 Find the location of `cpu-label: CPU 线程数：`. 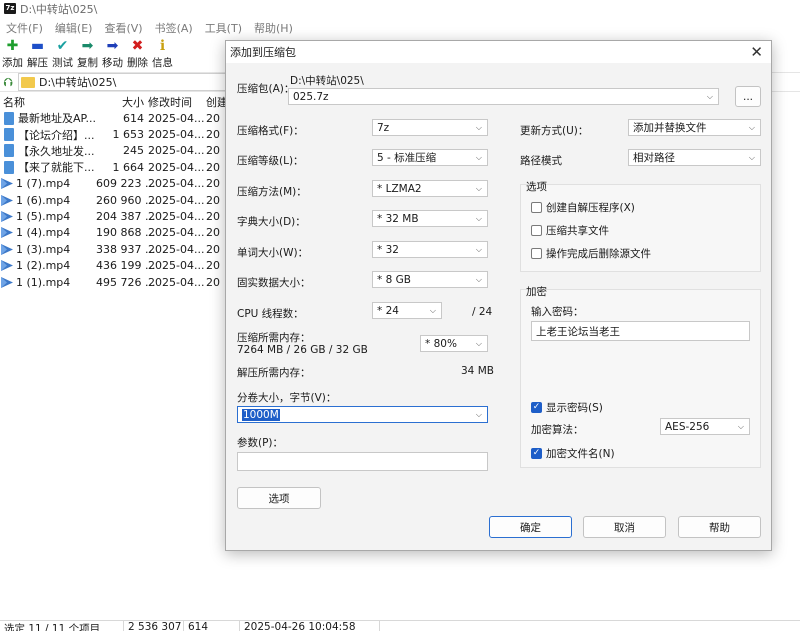

cpu-label: CPU 线程数： is located at coordinates (270, 314).